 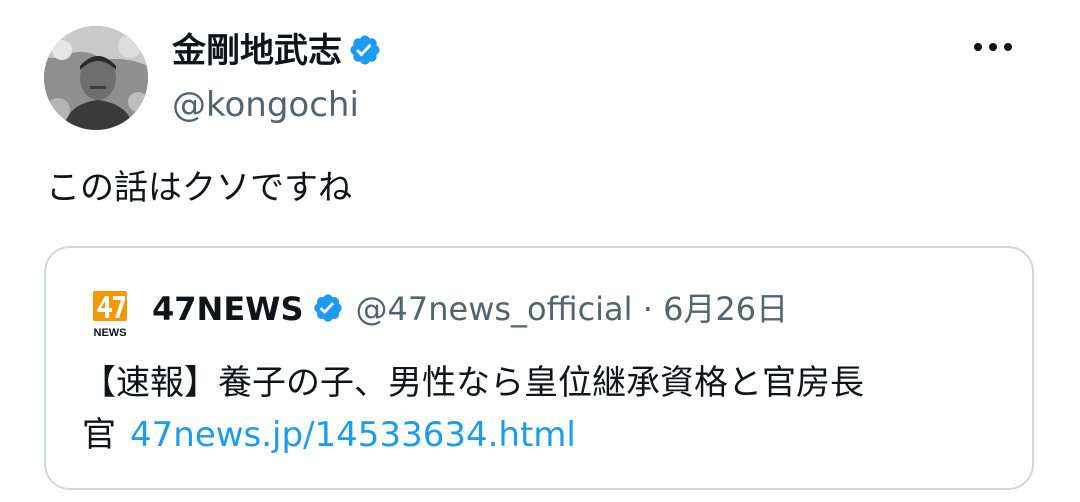 I want to click on more-options-icon, so click(x=993, y=47).